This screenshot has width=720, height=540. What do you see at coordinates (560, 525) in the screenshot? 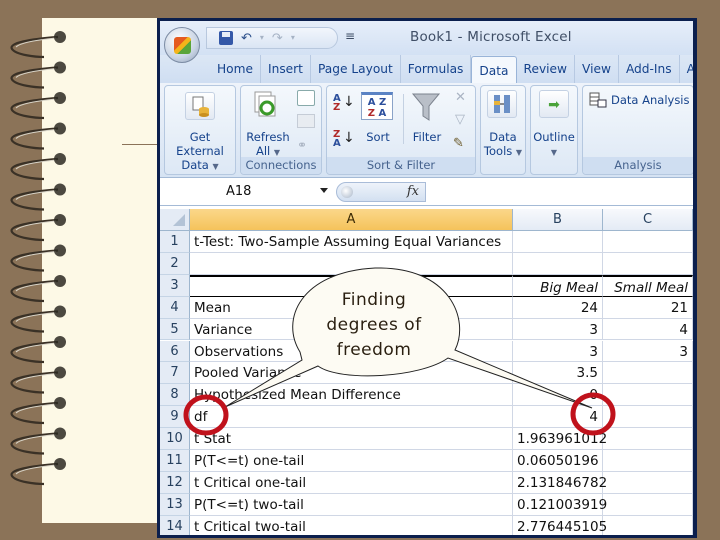
I see `cell-b14: 2.776445105` at bounding box center [560, 525].